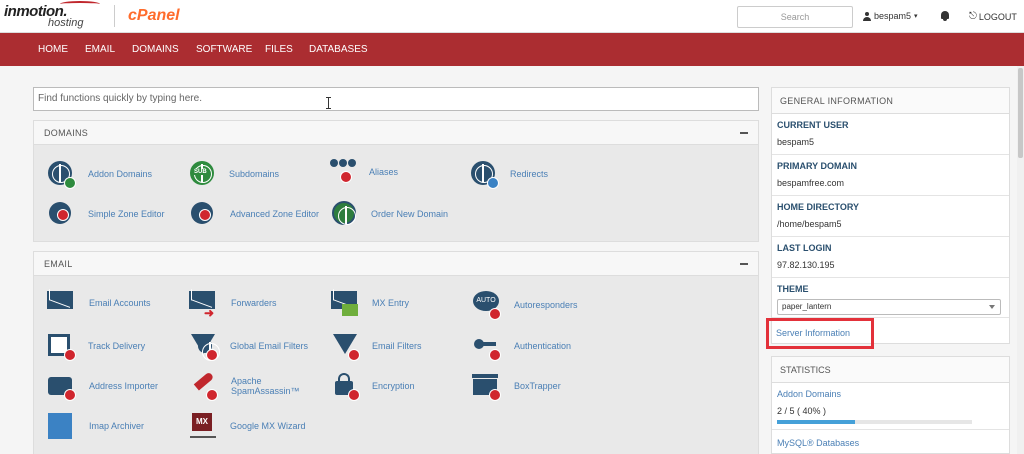 The height and width of the screenshot is (454, 1024). I want to click on theme-select: paper_lantern, so click(889, 307).